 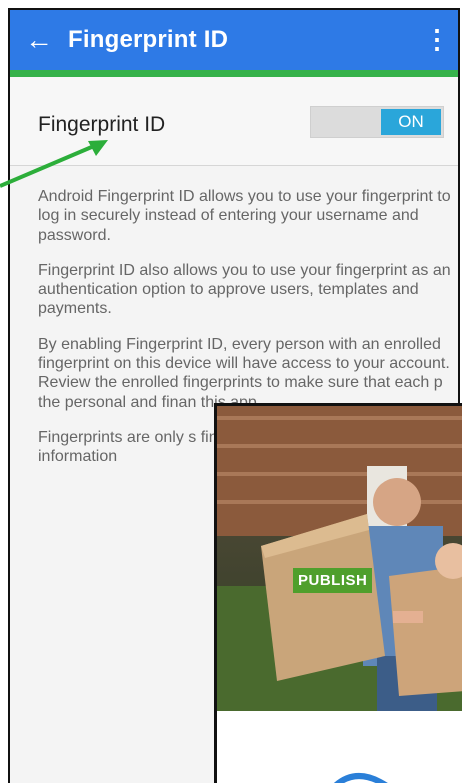 What do you see at coordinates (234, 73) in the screenshot?
I see `app-bar-accent` at bounding box center [234, 73].